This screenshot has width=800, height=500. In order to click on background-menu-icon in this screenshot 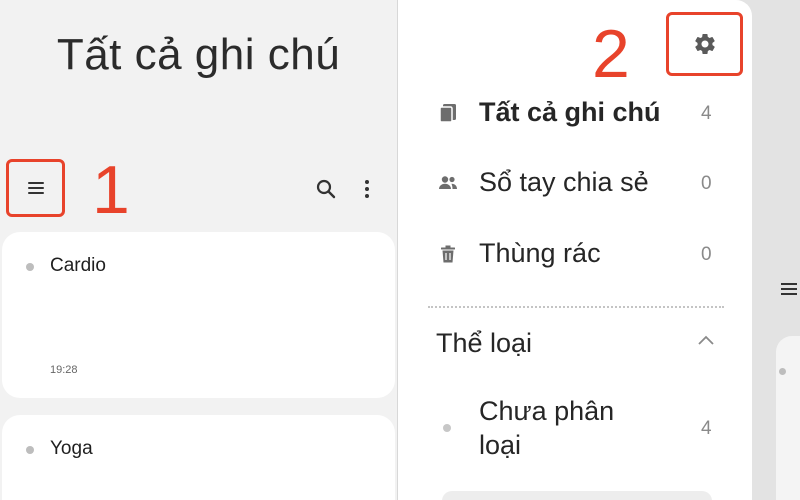, I will do `click(789, 289)`.